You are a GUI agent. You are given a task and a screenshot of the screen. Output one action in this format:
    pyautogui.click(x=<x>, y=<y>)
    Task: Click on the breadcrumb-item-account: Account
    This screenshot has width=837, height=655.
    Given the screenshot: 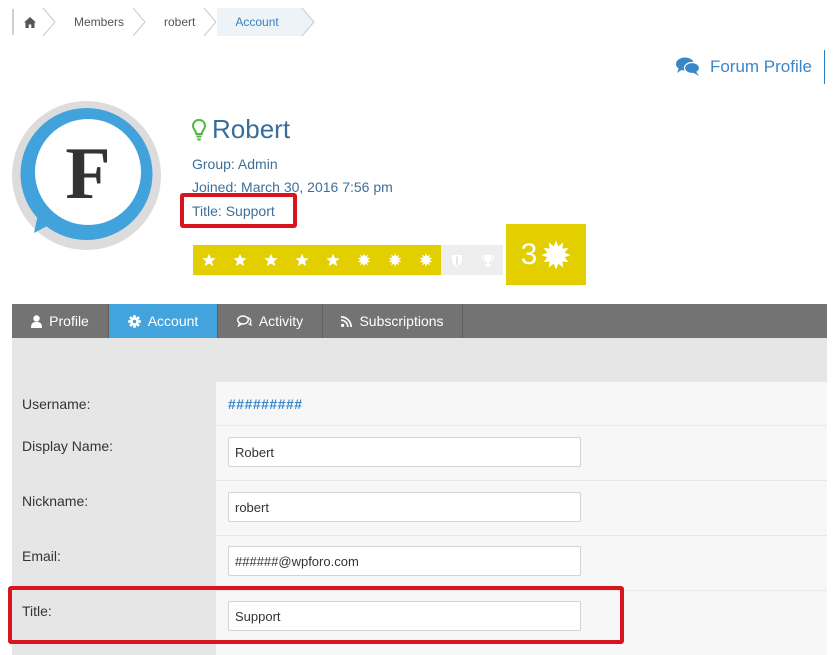 What is the action you would take?
    pyautogui.click(x=266, y=22)
    